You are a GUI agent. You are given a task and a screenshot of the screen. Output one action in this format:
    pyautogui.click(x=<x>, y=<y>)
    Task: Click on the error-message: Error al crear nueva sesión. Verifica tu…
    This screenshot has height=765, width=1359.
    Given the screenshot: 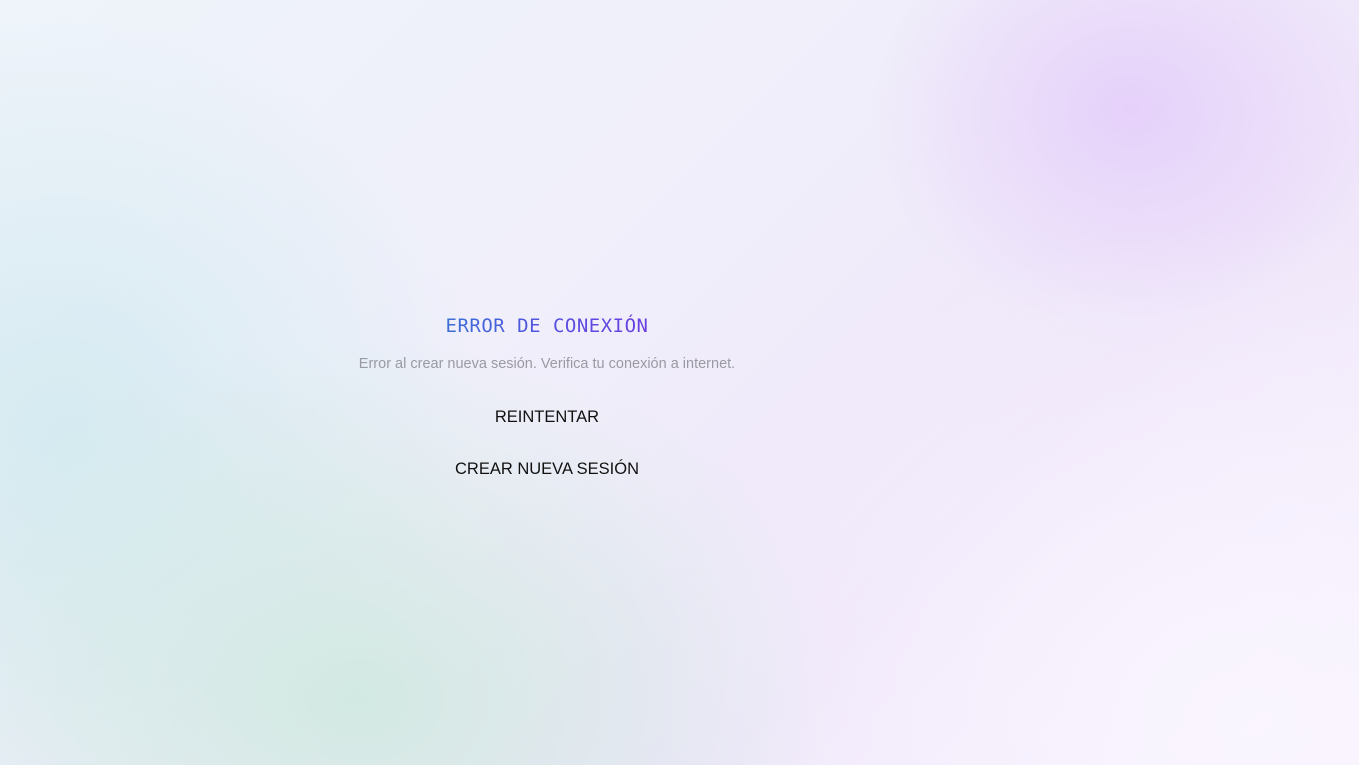 What is the action you would take?
    pyautogui.click(x=547, y=364)
    